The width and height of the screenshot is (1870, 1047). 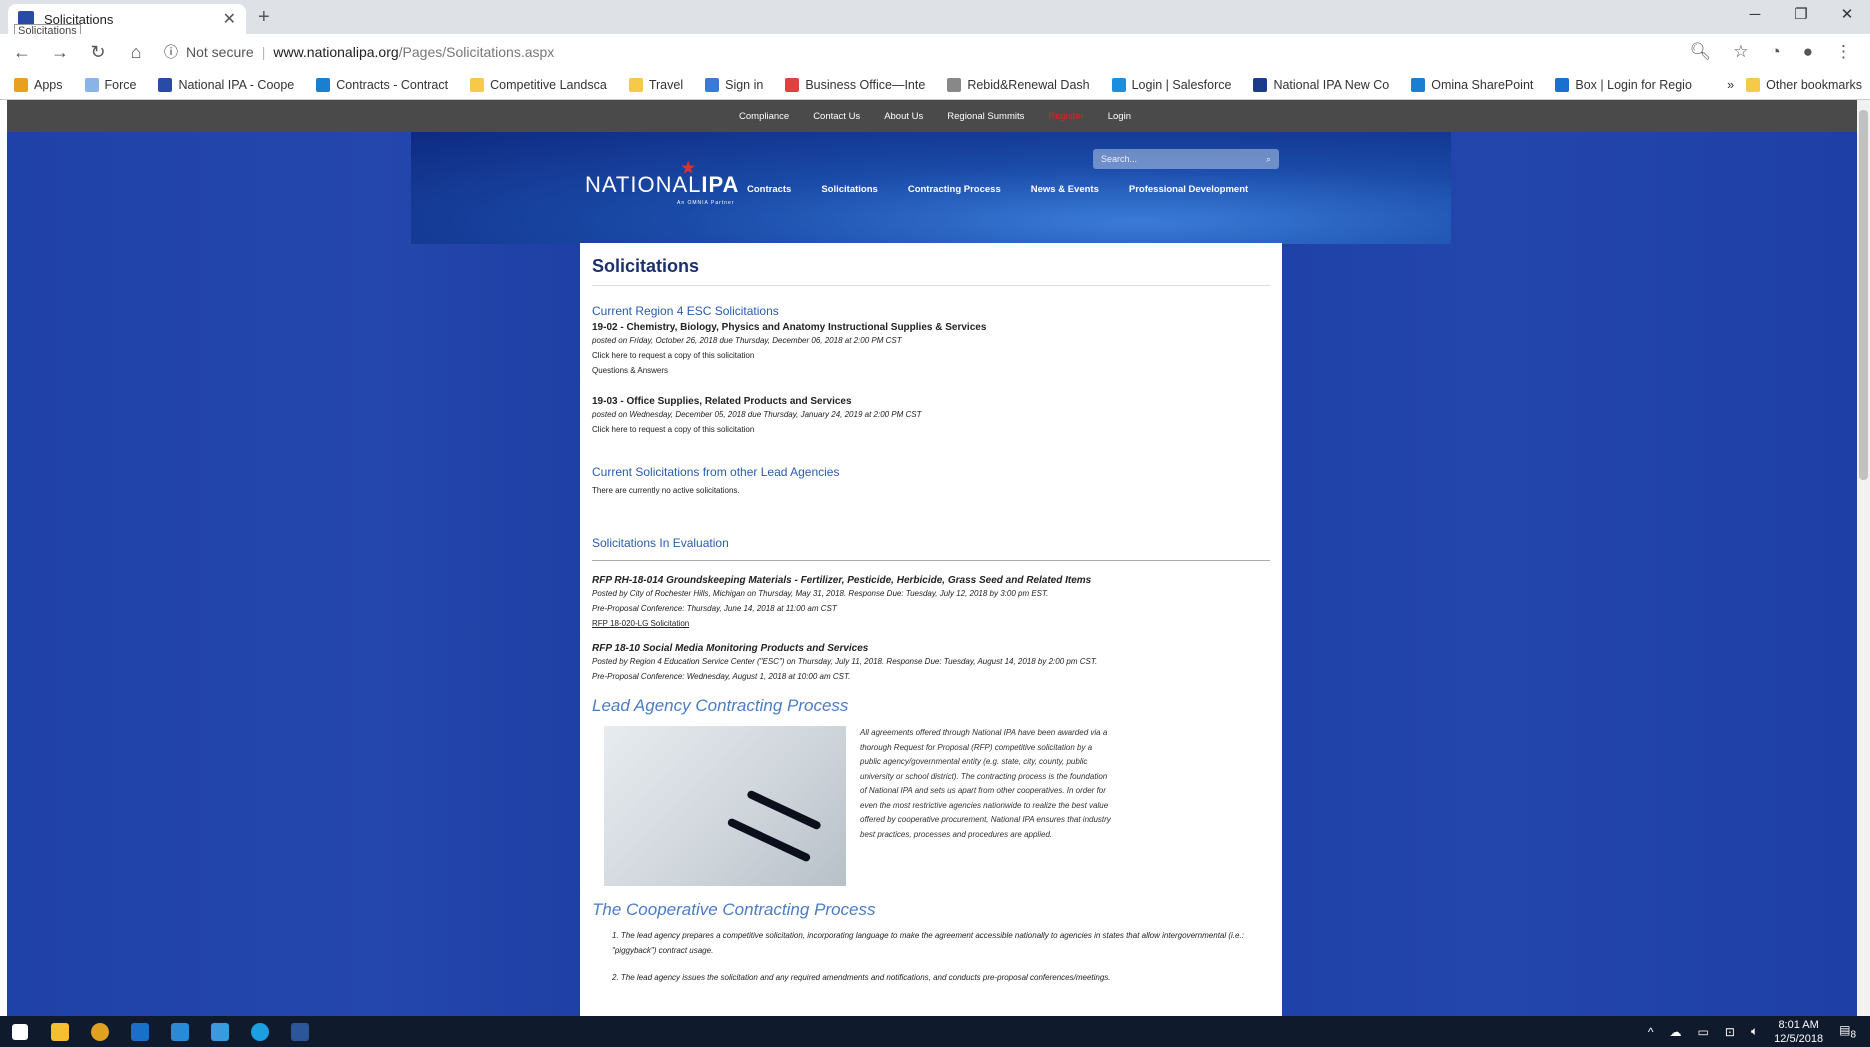 What do you see at coordinates (1755, 15) in the screenshot?
I see `minimize-icon: ─` at bounding box center [1755, 15].